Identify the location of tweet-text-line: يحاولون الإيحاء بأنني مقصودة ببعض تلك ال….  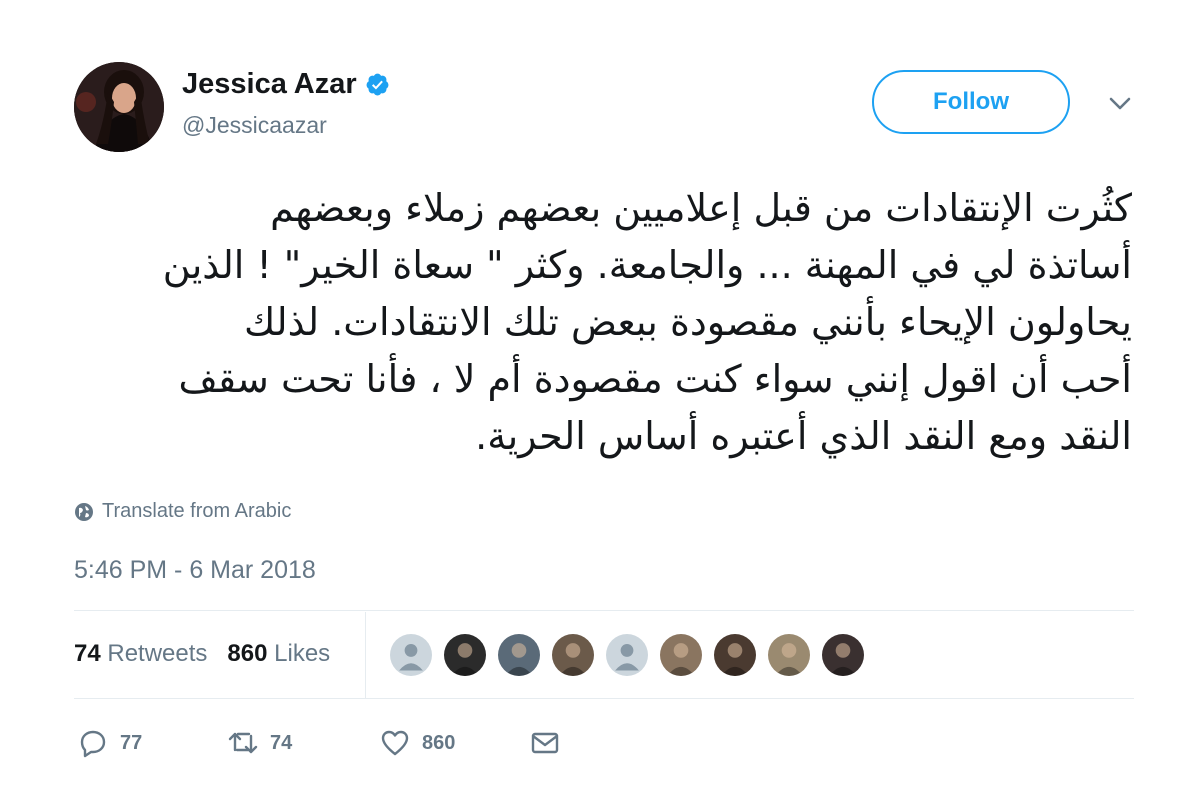
(688, 322).